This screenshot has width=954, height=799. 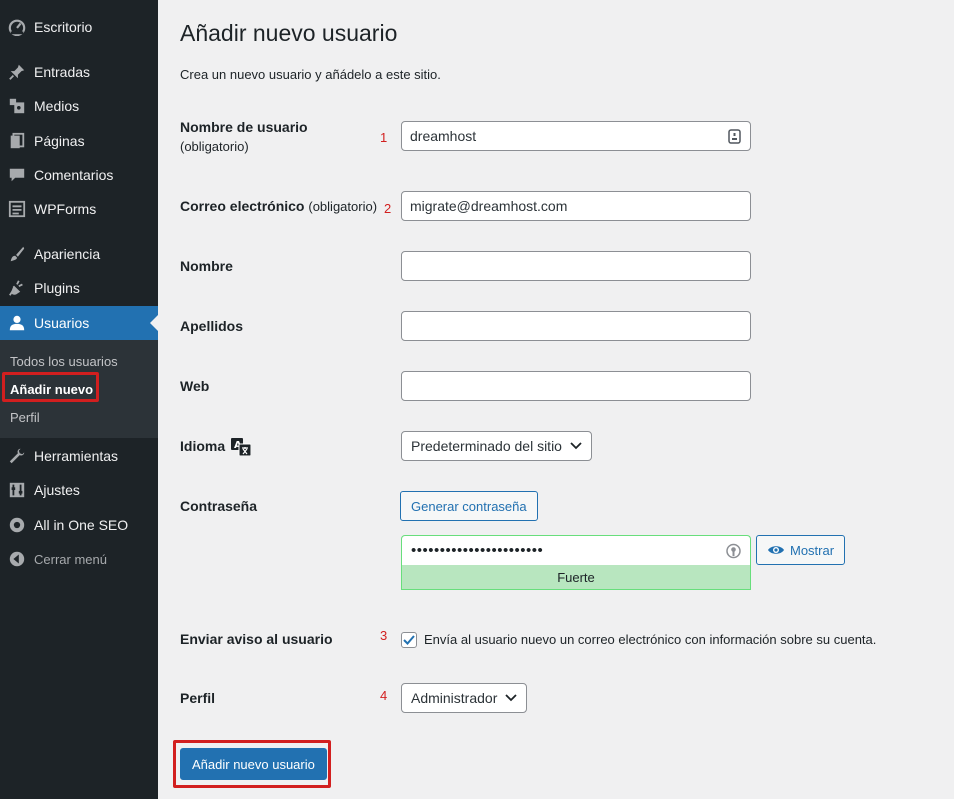 I want to click on password-label: Contraseña, so click(x=219, y=506).